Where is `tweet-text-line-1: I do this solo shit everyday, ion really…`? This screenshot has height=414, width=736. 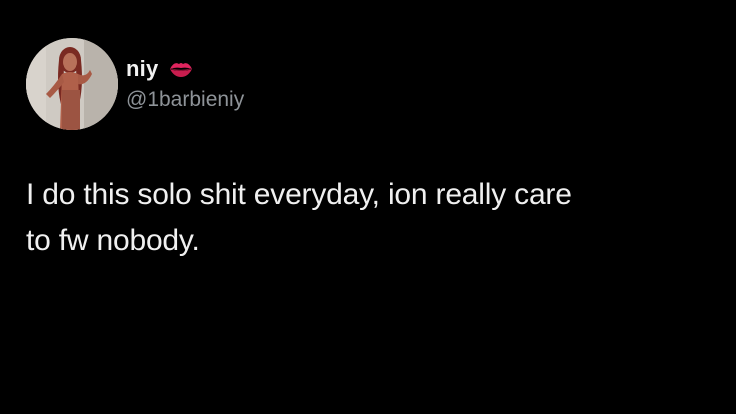 tweet-text-line-1: I do this solo shit everyday, ion really… is located at coordinates (299, 194).